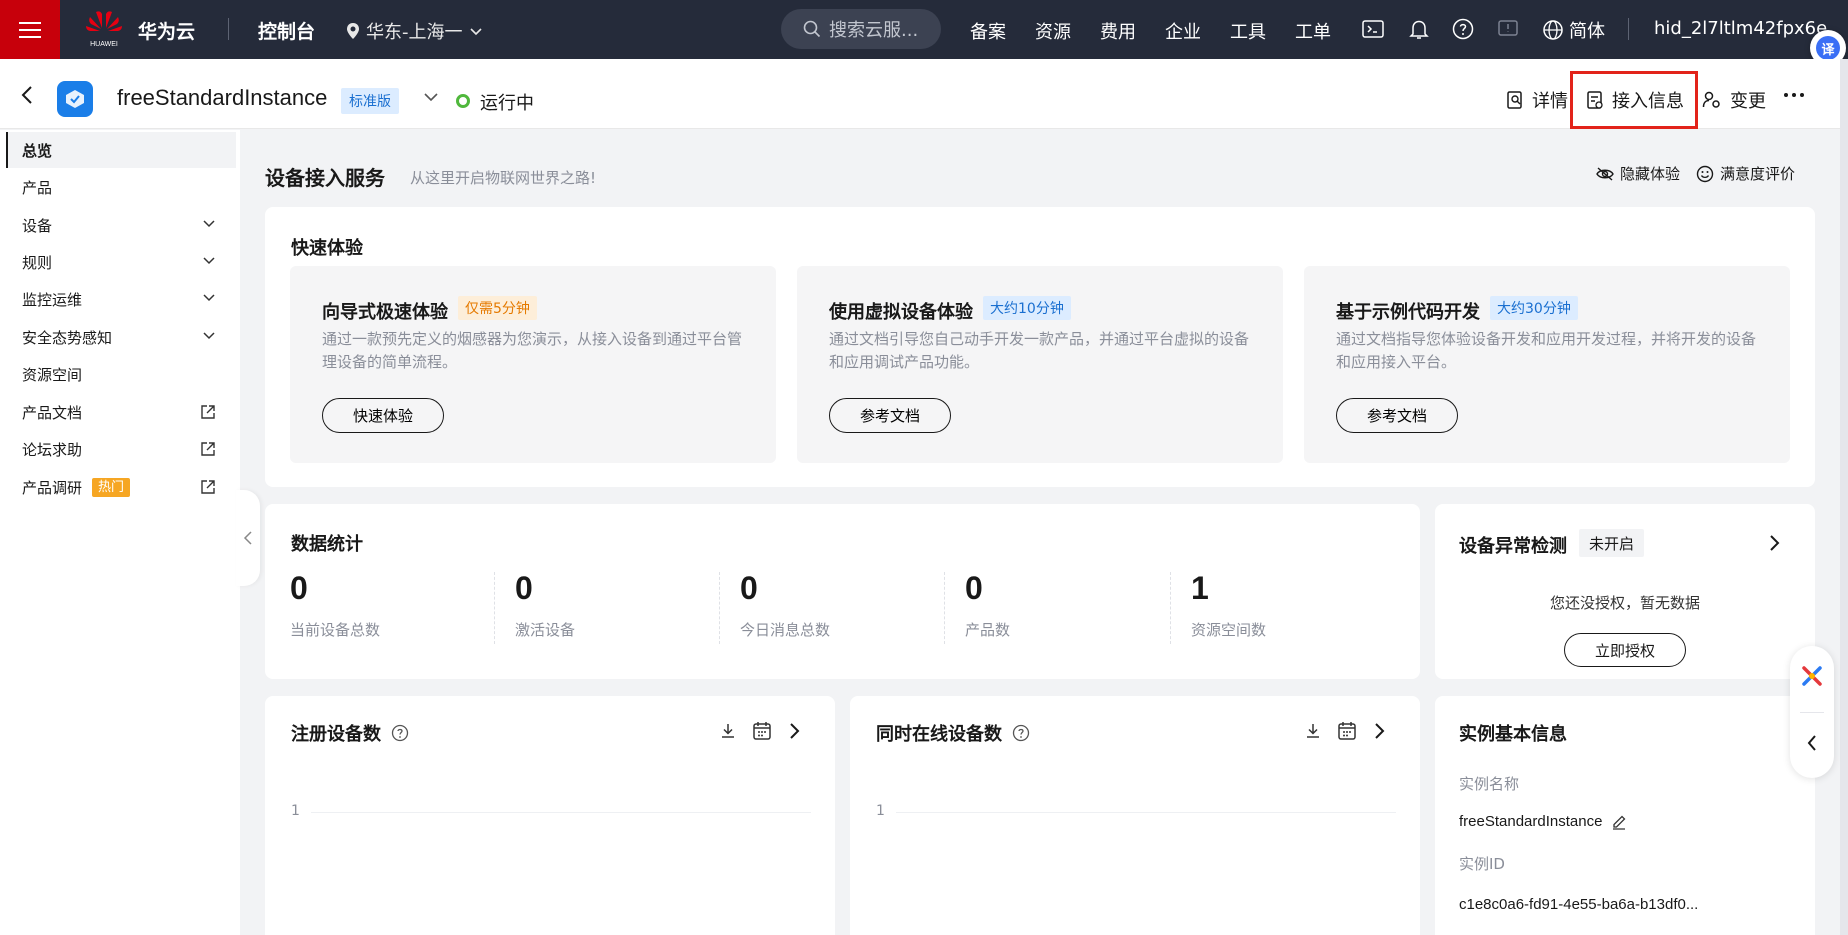 This screenshot has width=1848, height=935. I want to click on region-label: 华东-上海一, so click(414, 32).